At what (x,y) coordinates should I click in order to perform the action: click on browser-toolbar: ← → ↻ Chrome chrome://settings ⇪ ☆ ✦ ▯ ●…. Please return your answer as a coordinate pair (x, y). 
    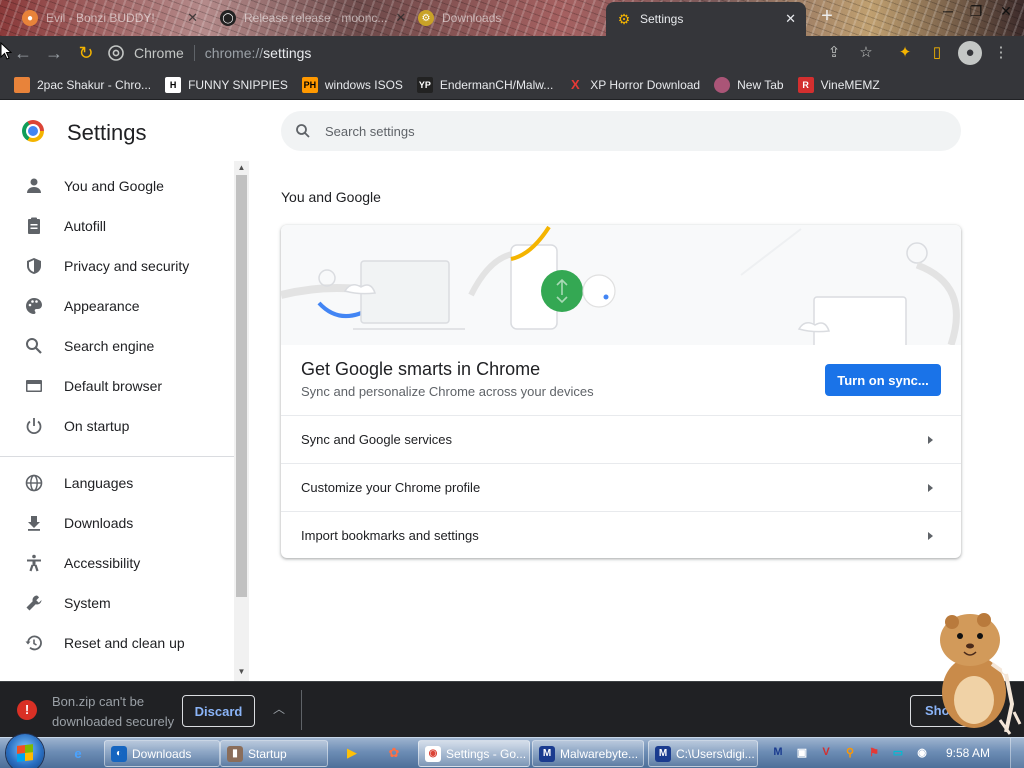
    Looking at the image, I should click on (512, 53).